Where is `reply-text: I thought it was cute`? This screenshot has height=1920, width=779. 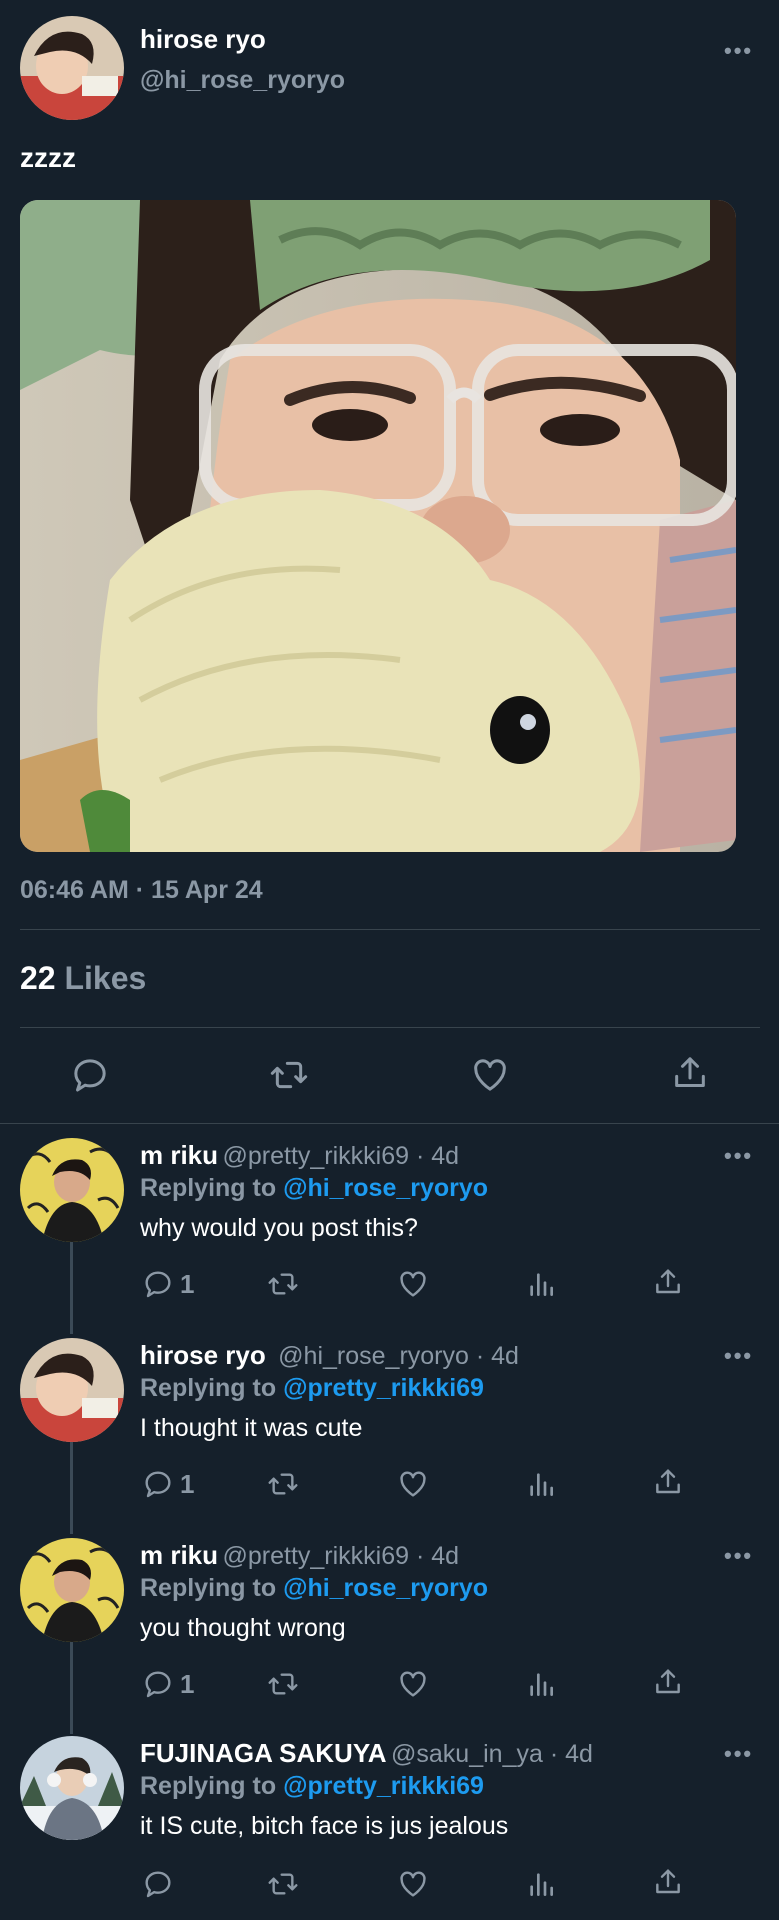 reply-text: I thought it was cute is located at coordinates (251, 1428).